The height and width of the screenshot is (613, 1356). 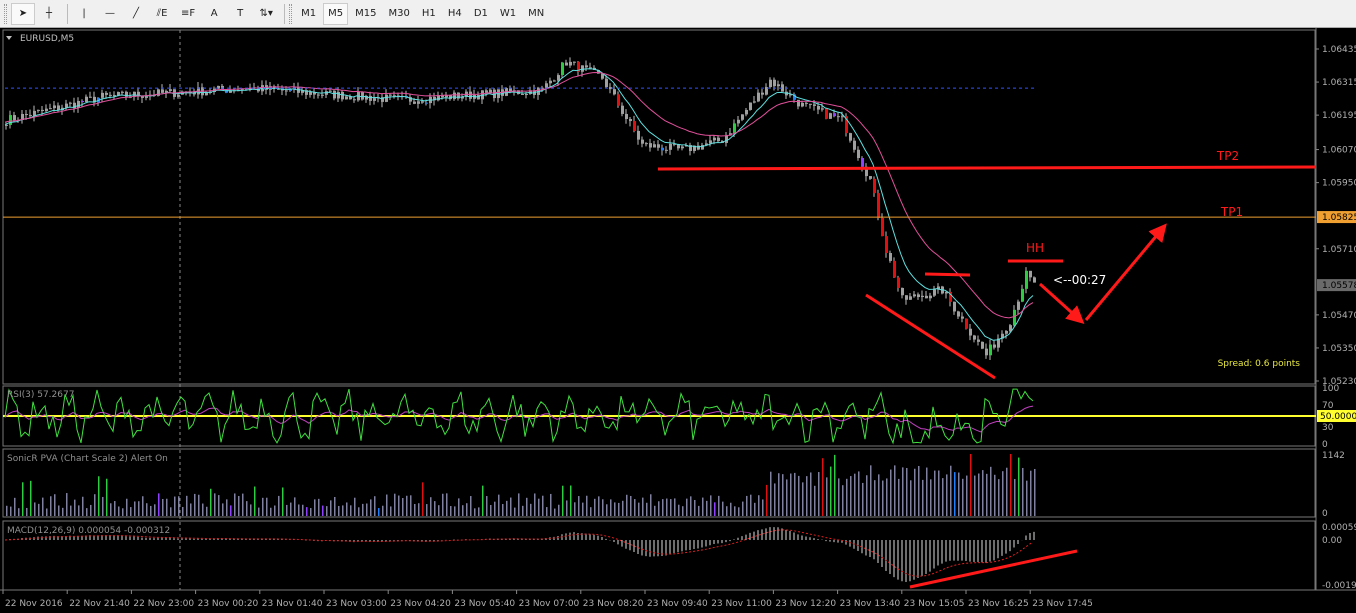 I want to click on timeframe-m15-button: M15, so click(x=365, y=14).